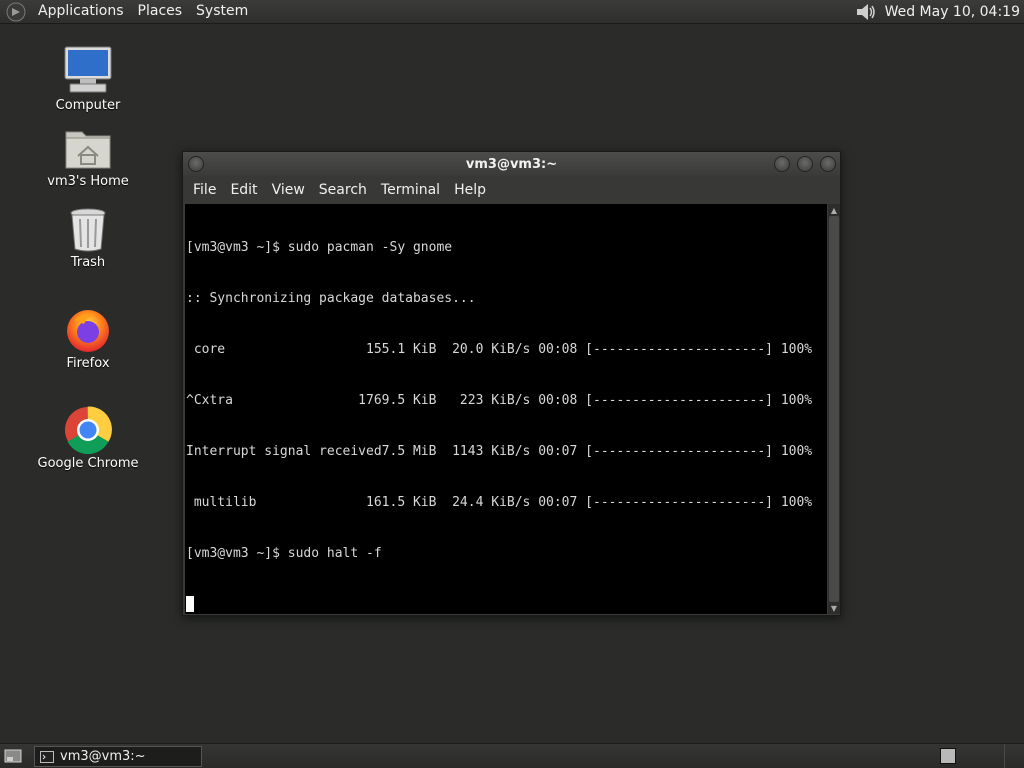  I want to click on terminal-line: [vm3@vm3 ~]$ sudo halt -f, so click(284, 553).